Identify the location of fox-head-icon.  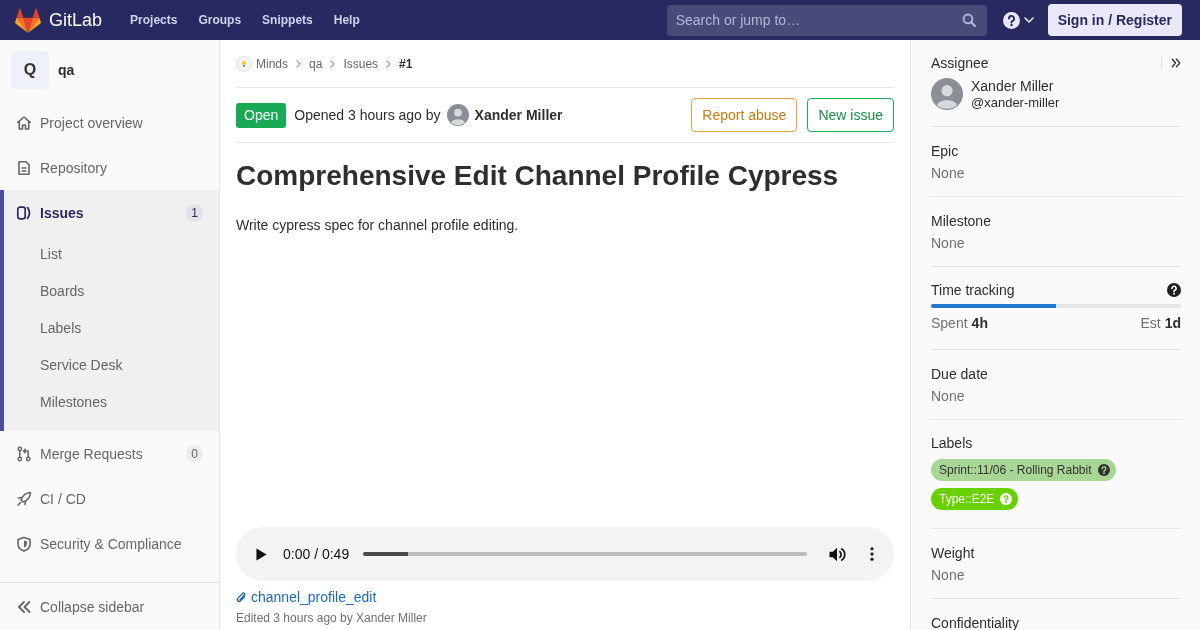
(28, 20).